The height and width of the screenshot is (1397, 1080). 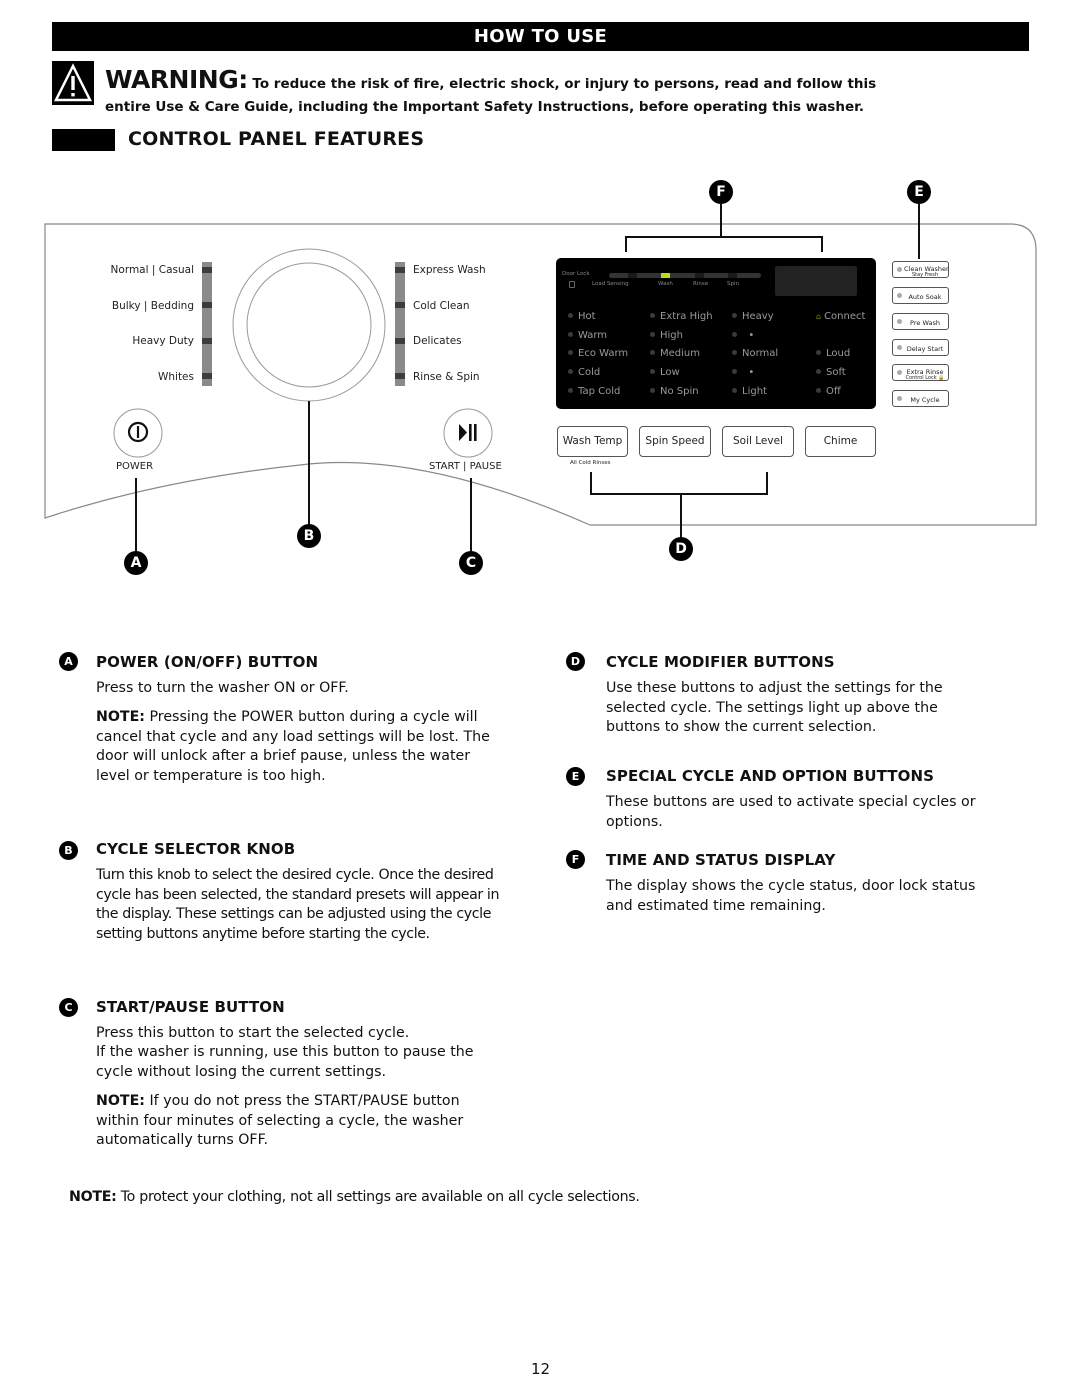 What do you see at coordinates (720, 662) in the screenshot?
I see `cycle-modifier-heading: CYCLE MODIFIER BUTTONS` at bounding box center [720, 662].